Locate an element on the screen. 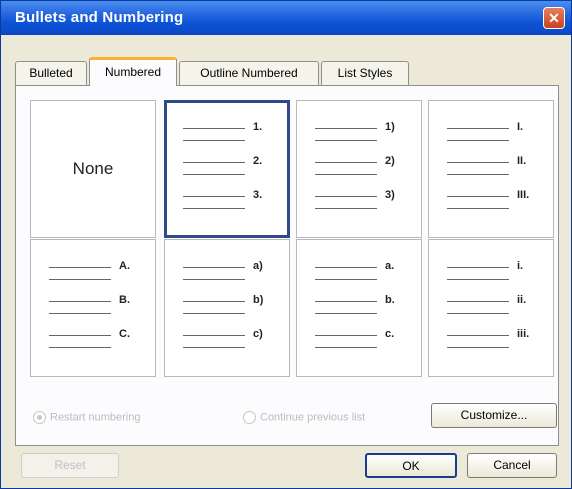 The height and width of the screenshot is (489, 572). number-mark: i. is located at coordinates (520, 266).